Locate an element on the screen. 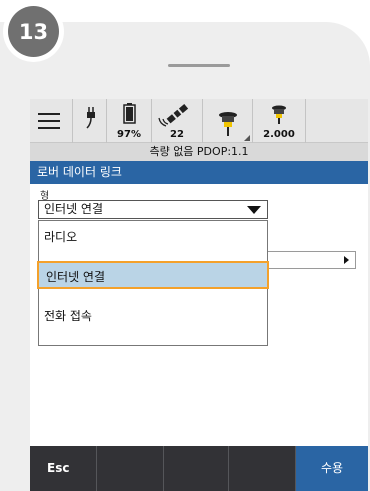 This screenshot has height=491, width=370. satellite-icon is located at coordinates (173, 115).